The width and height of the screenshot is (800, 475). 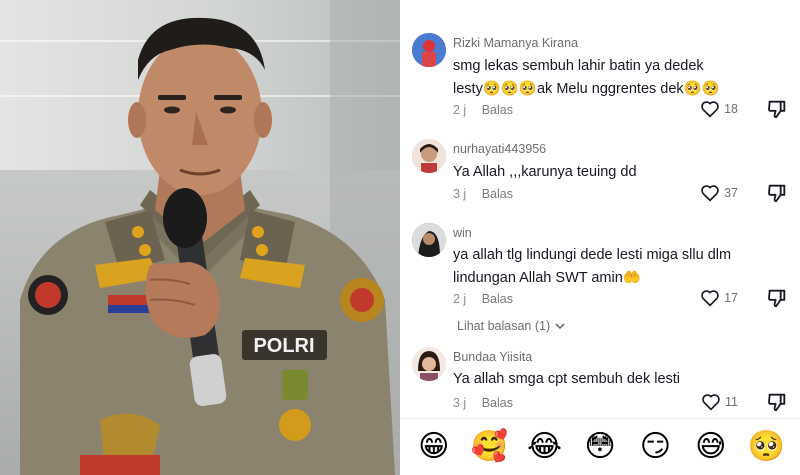 What do you see at coordinates (578, 66) in the screenshot?
I see `comment-text-line: smg lekas sembuh lahir batin ya dedek` at bounding box center [578, 66].